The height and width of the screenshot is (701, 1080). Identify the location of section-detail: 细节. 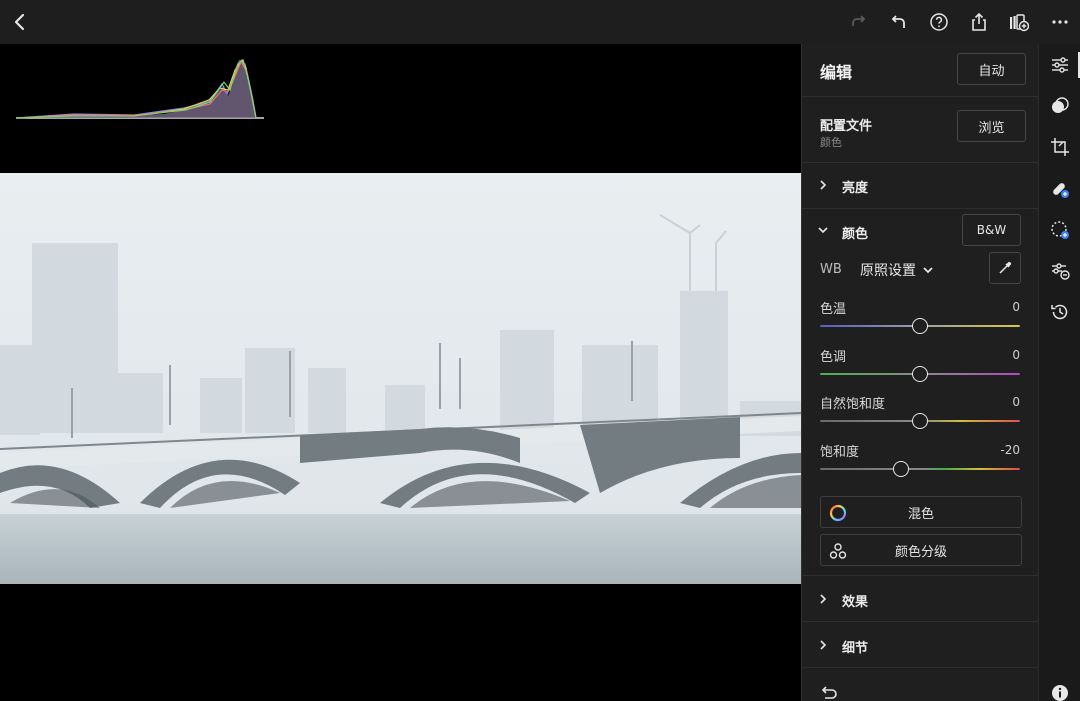
(920, 644).